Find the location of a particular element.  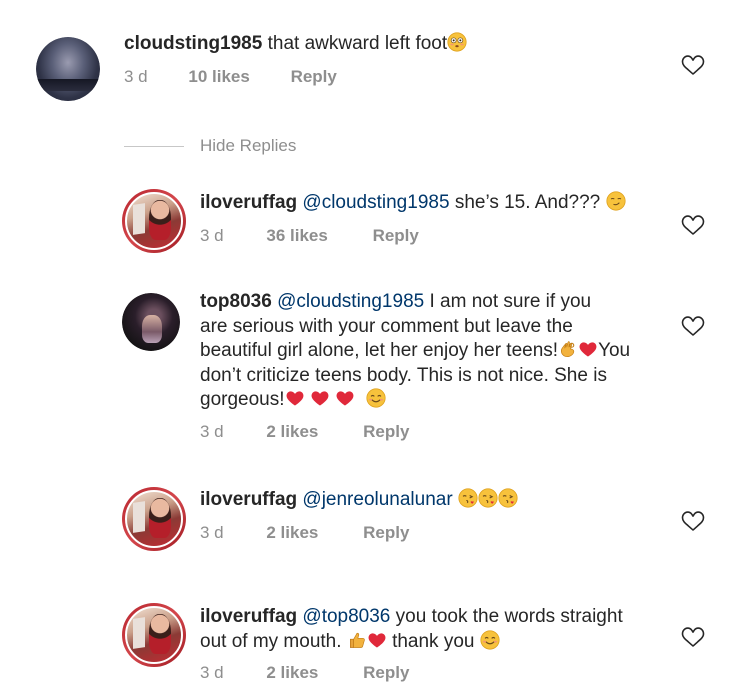

comment-body: I am not sure if you is located at coordinates (510, 301).